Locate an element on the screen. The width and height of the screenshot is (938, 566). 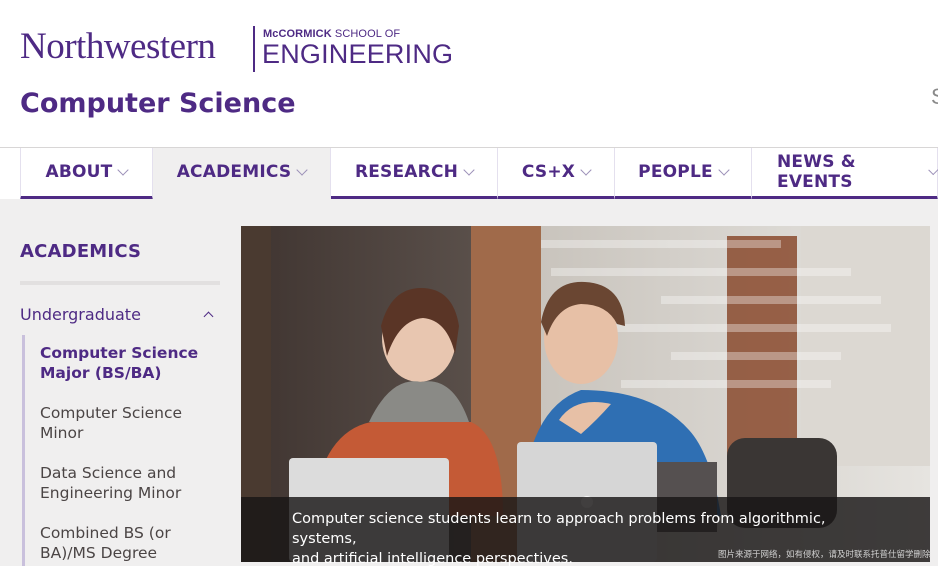
link-line: Engineering Minor is located at coordinates (111, 493).